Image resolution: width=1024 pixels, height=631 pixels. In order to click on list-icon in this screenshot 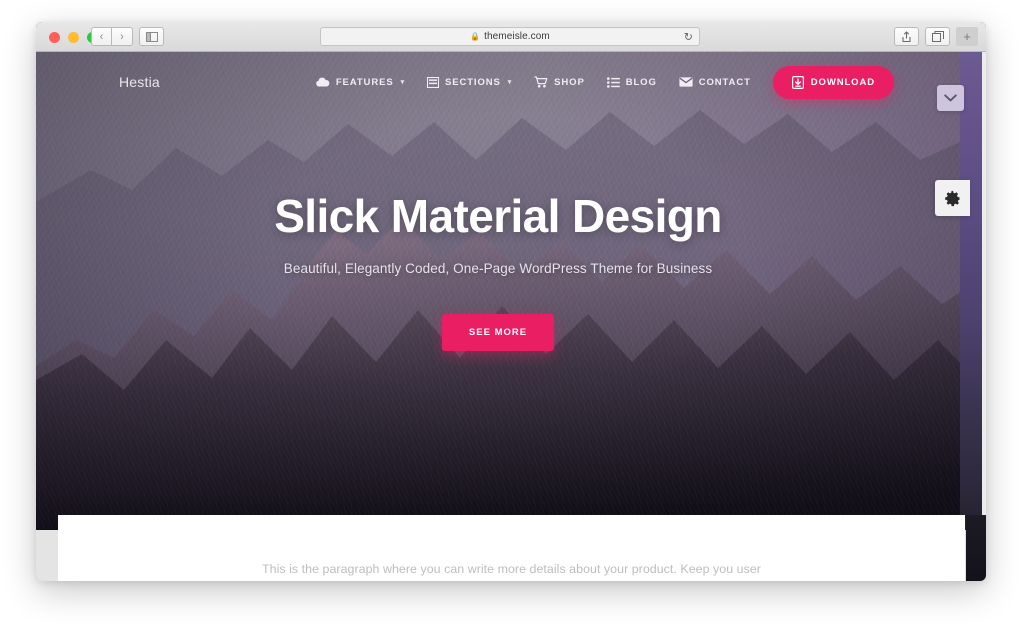, I will do `click(613, 82)`.